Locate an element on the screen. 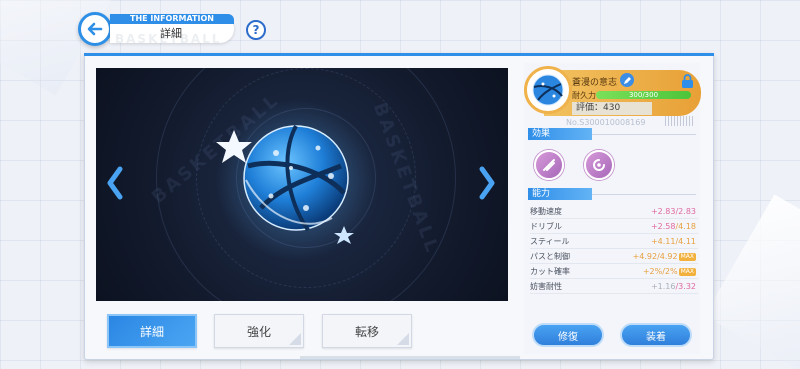  stat-row: 妨害耐性 +1.16/3.32 is located at coordinates (614, 287).